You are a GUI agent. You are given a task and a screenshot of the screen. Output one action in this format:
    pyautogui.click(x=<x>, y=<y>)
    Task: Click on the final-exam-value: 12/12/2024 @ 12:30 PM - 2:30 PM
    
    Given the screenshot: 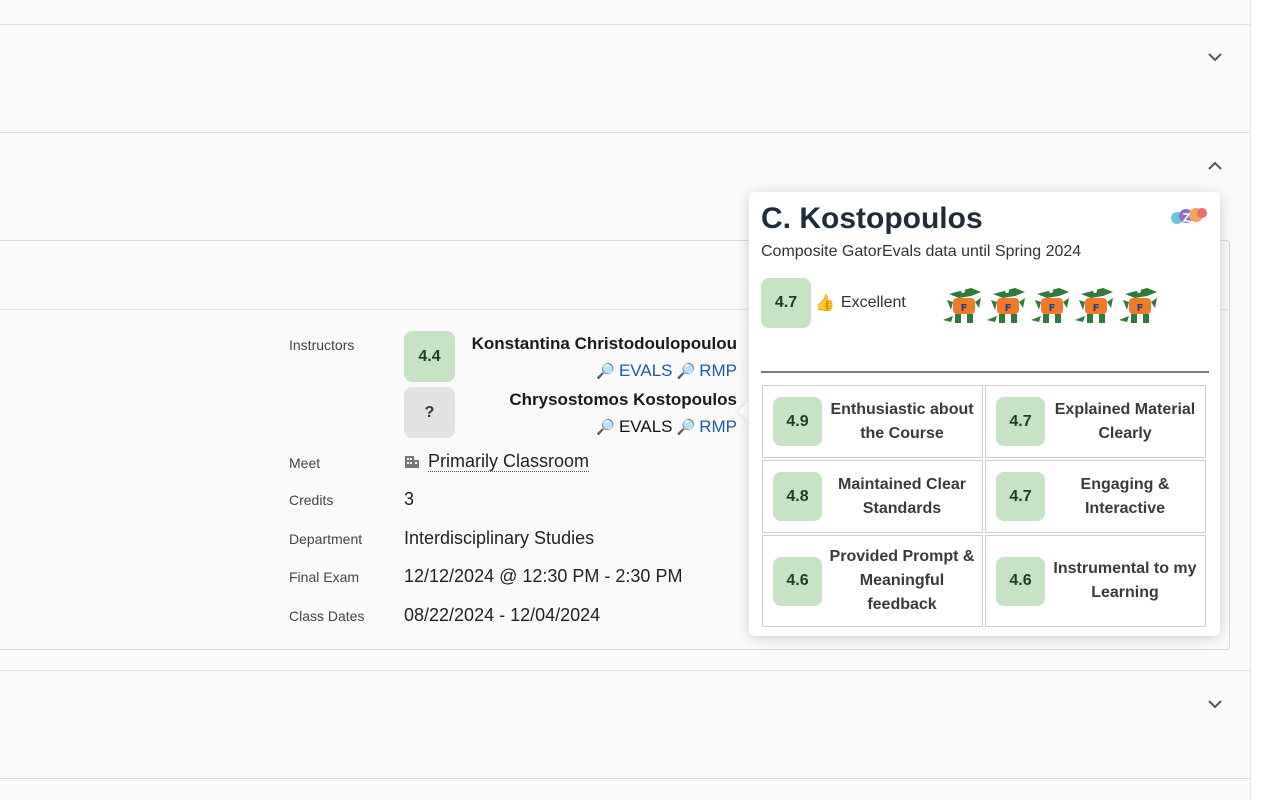 What is the action you would take?
    pyautogui.click(x=543, y=576)
    